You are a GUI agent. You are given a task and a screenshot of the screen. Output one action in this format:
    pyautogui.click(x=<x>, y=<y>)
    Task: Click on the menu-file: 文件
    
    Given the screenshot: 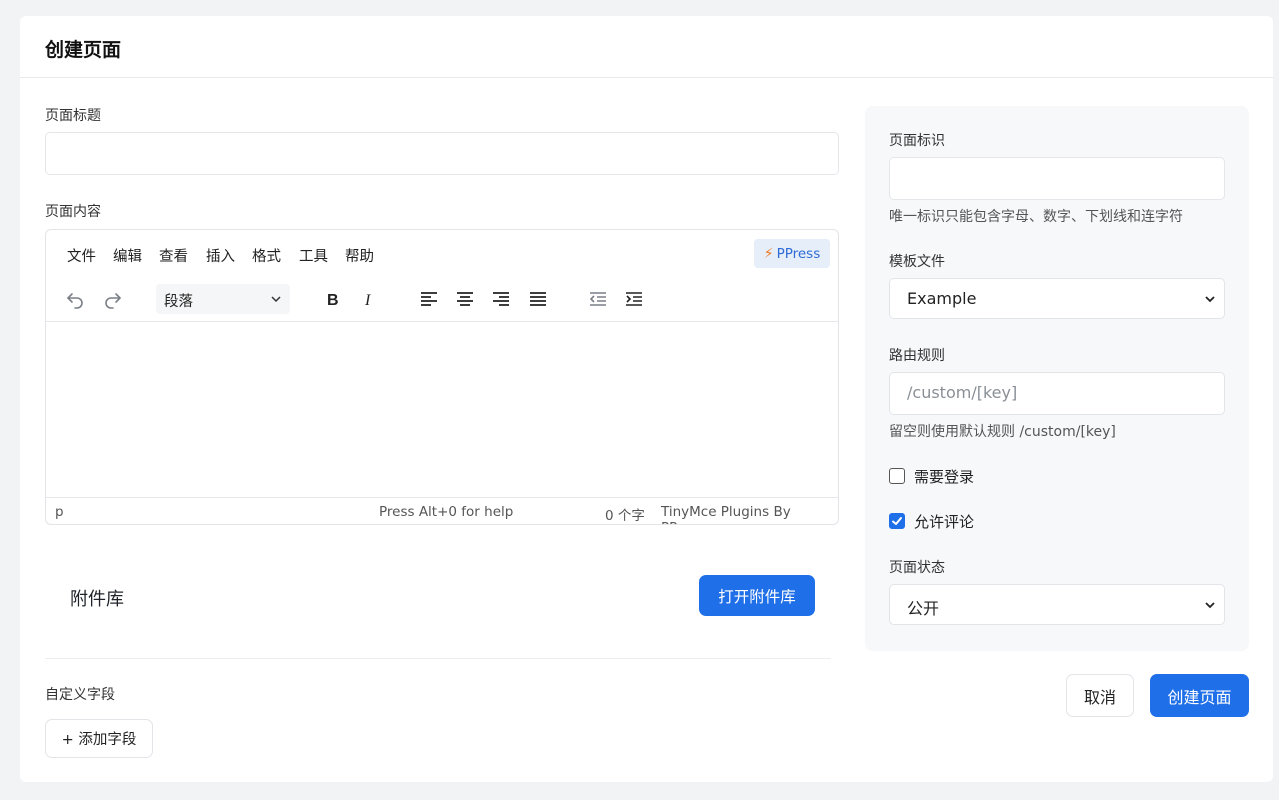 What is the action you would take?
    pyautogui.click(x=81, y=255)
    